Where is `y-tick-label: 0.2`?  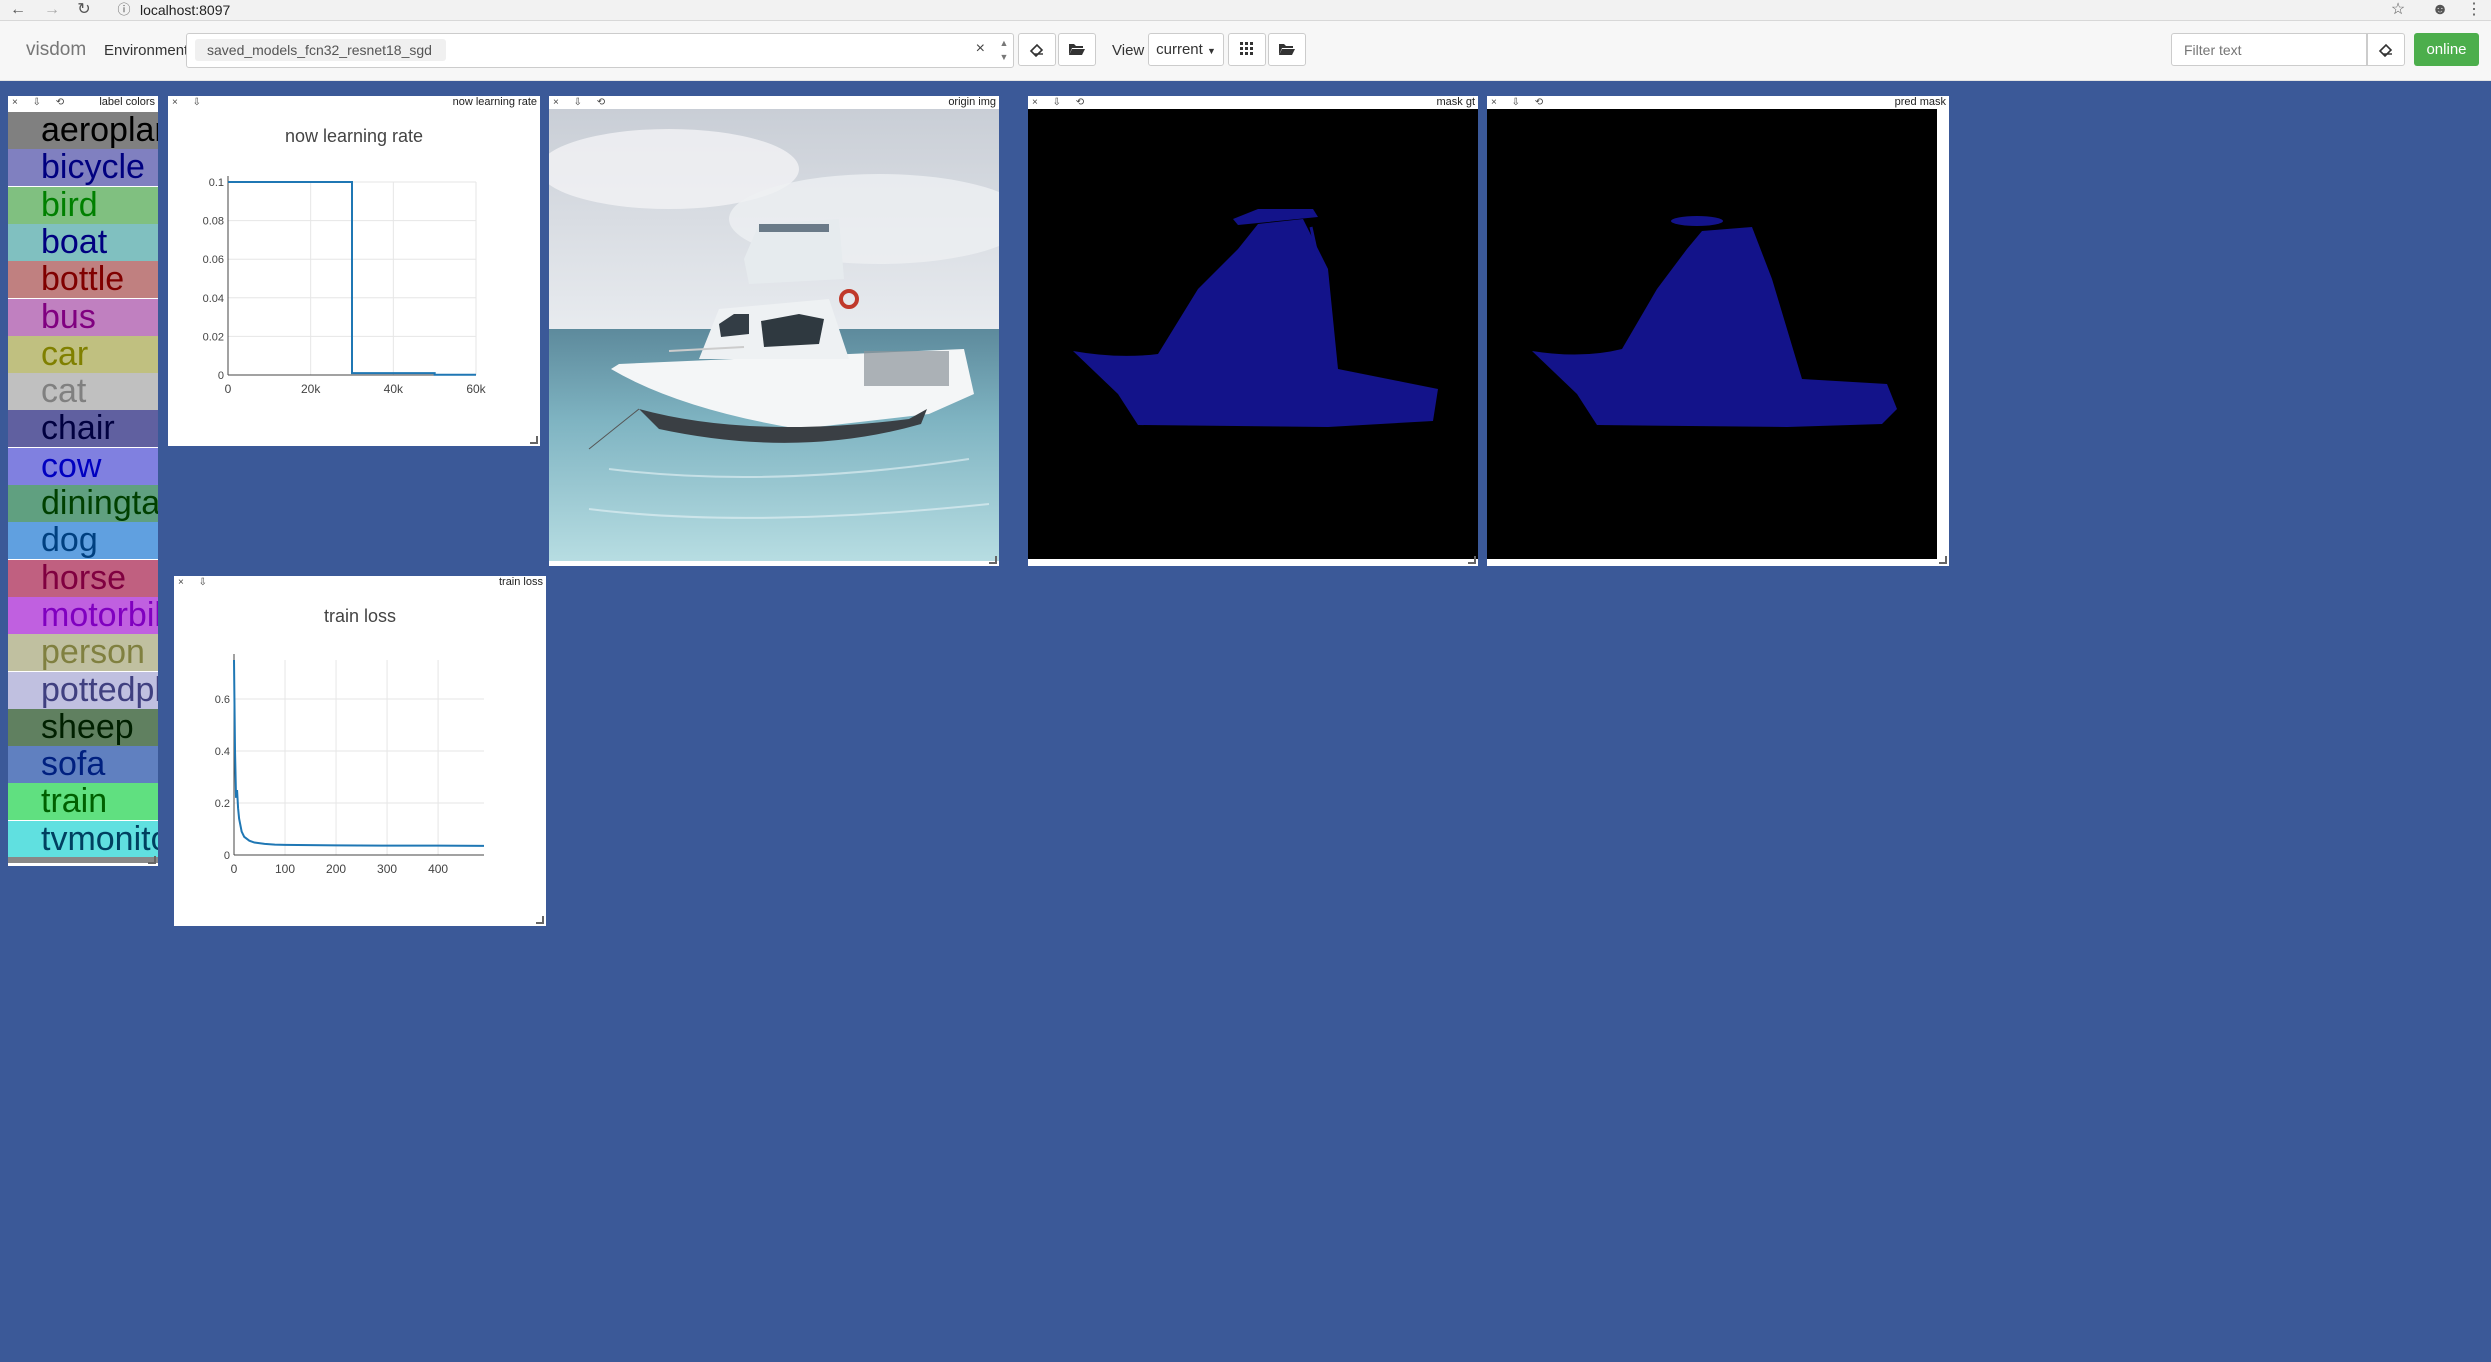
y-tick-label: 0.2 is located at coordinates (222, 804).